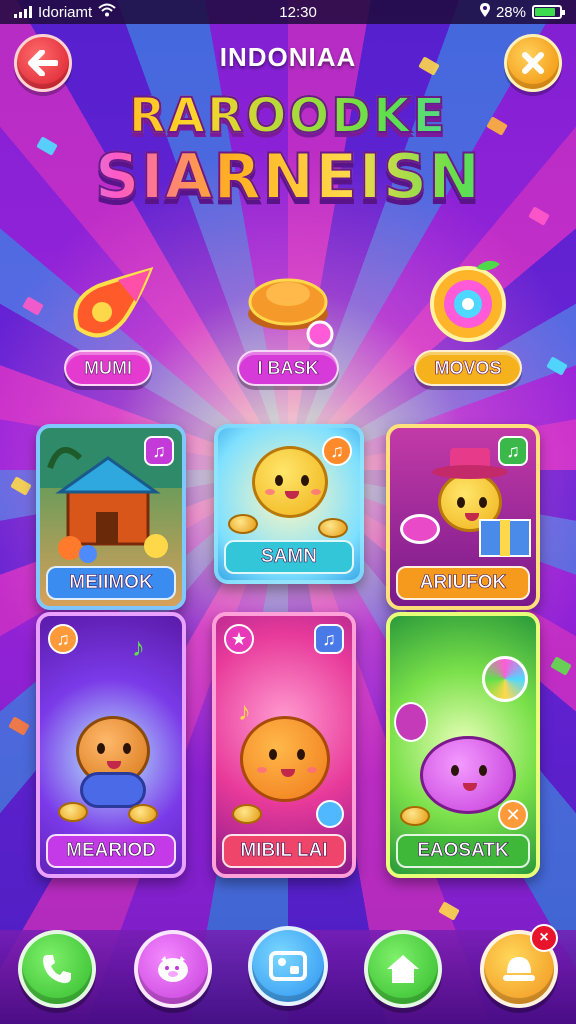 This screenshot has width=576, height=1024. I want to click on song-card: ♫ MEIIMOK, so click(111, 517).